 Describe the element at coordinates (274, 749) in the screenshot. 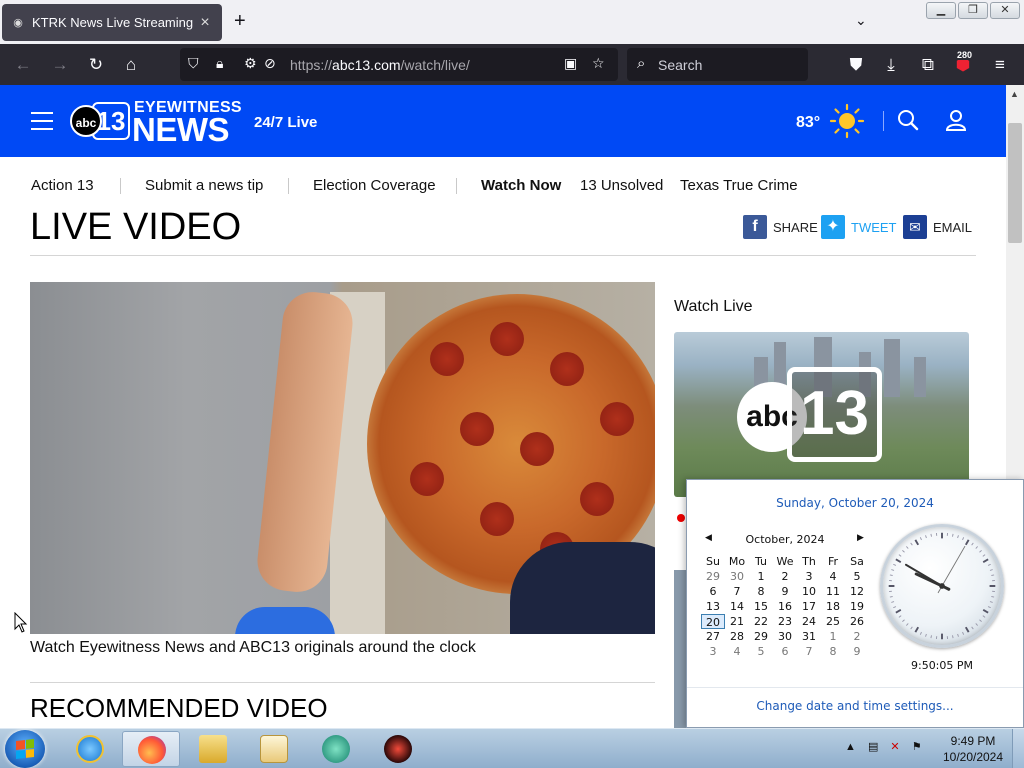

I see `taskbar-media-player` at that location.